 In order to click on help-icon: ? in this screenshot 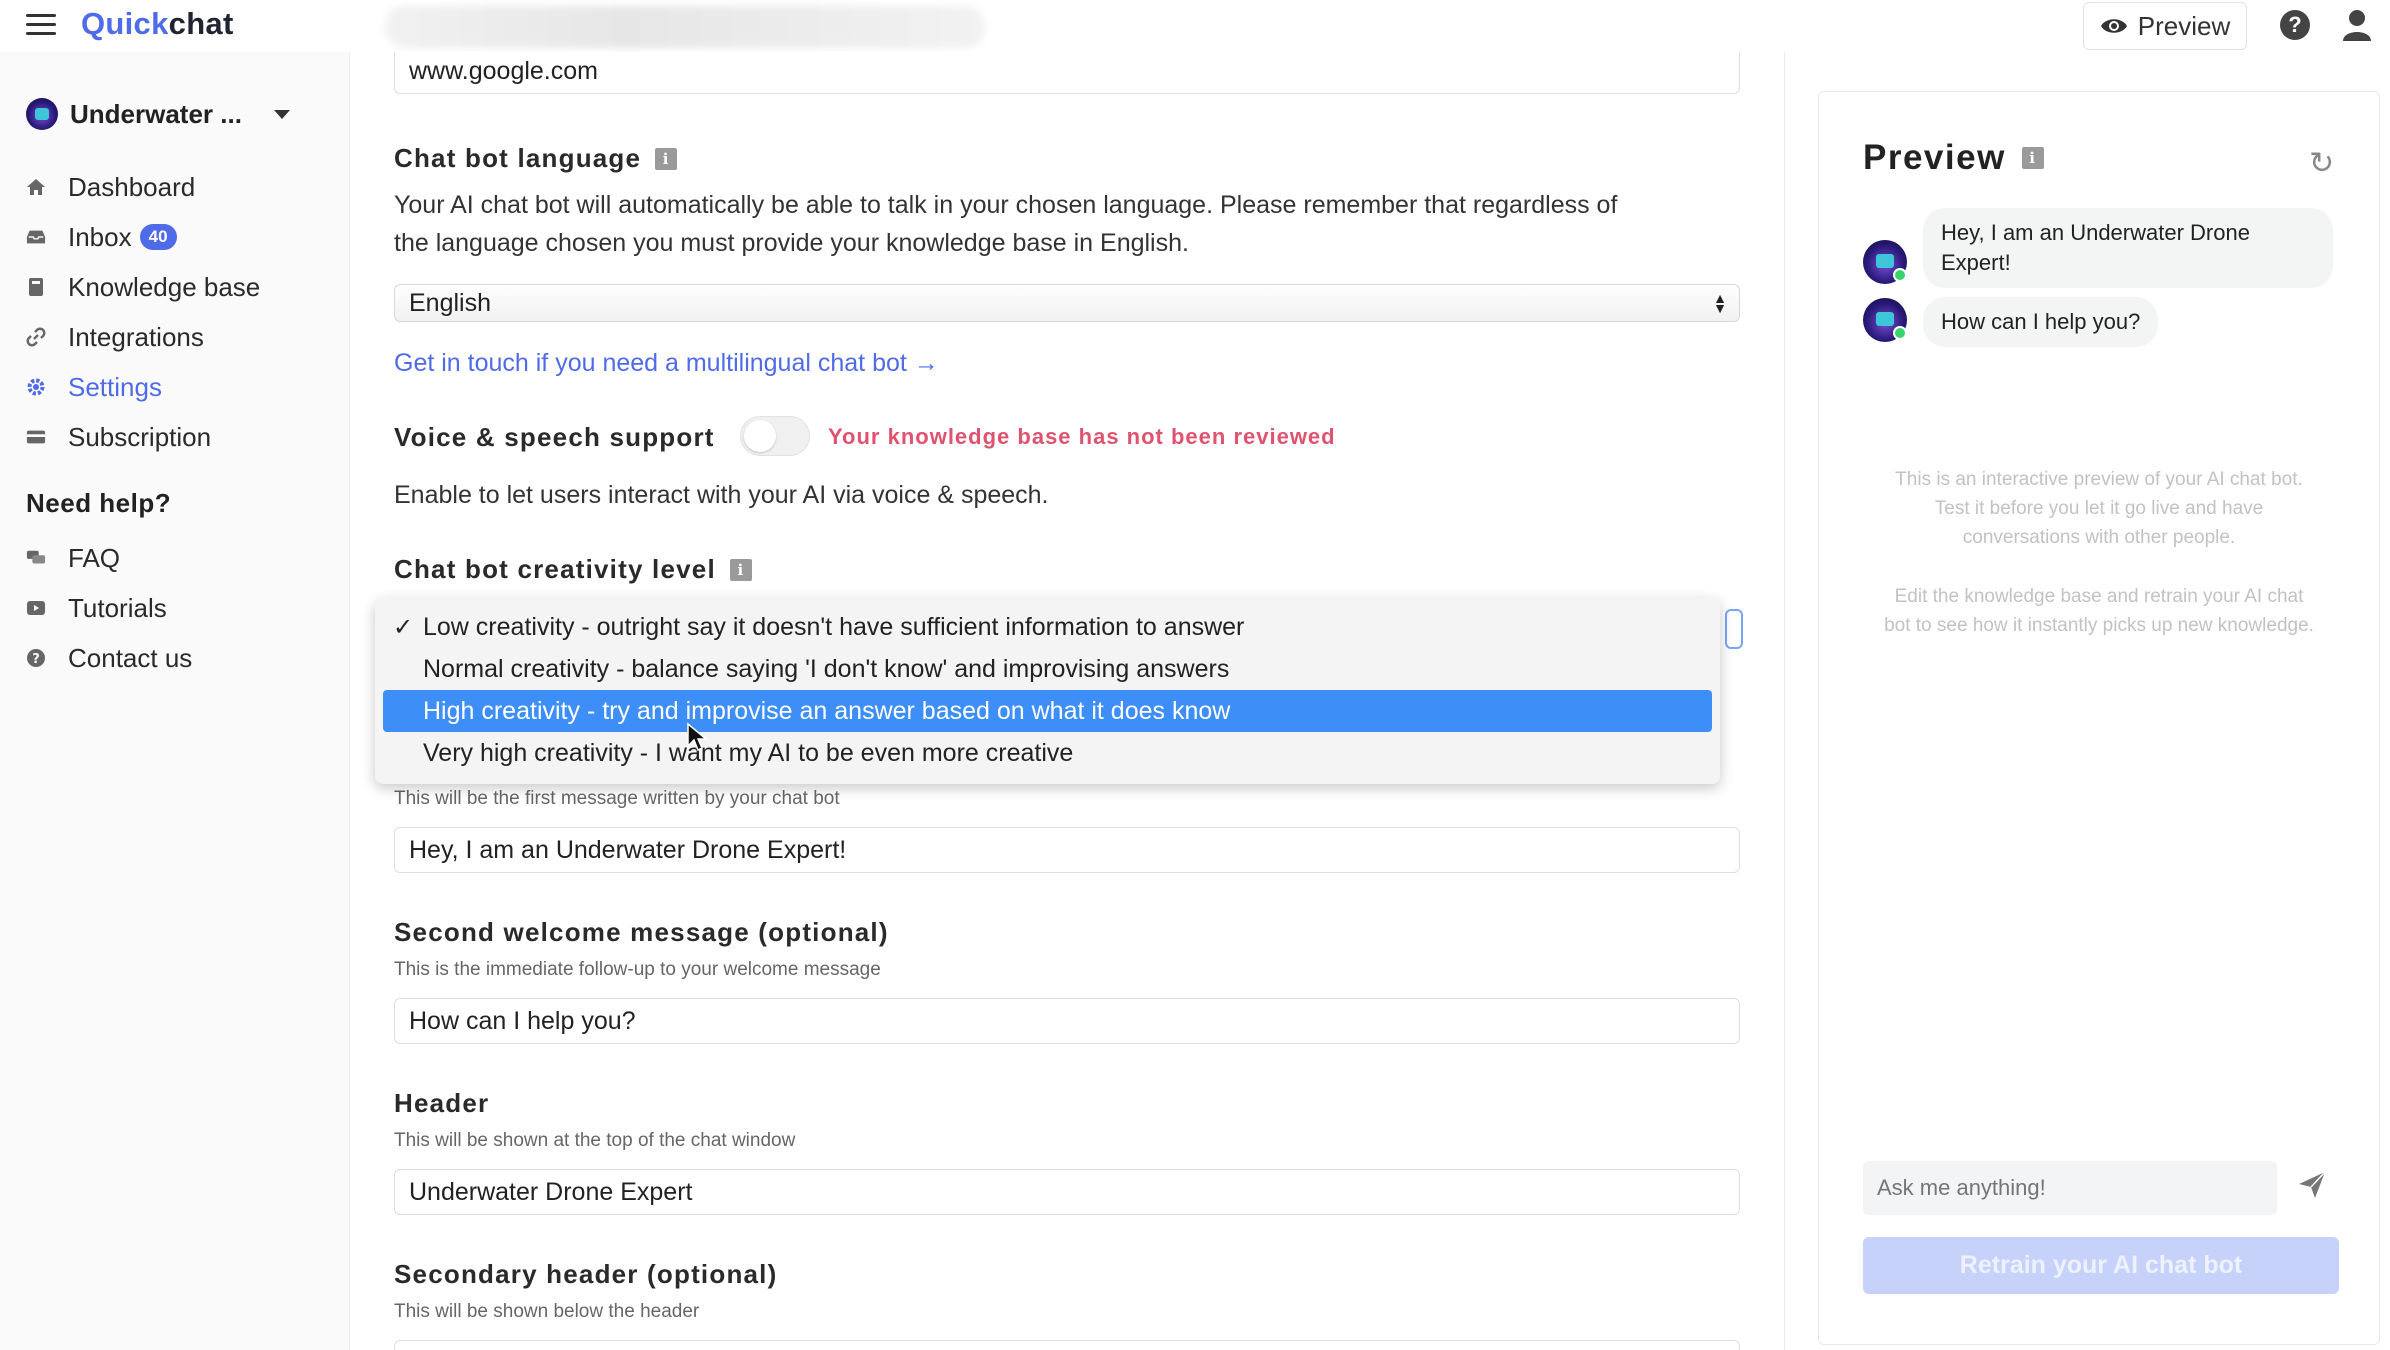, I will do `click(2295, 25)`.